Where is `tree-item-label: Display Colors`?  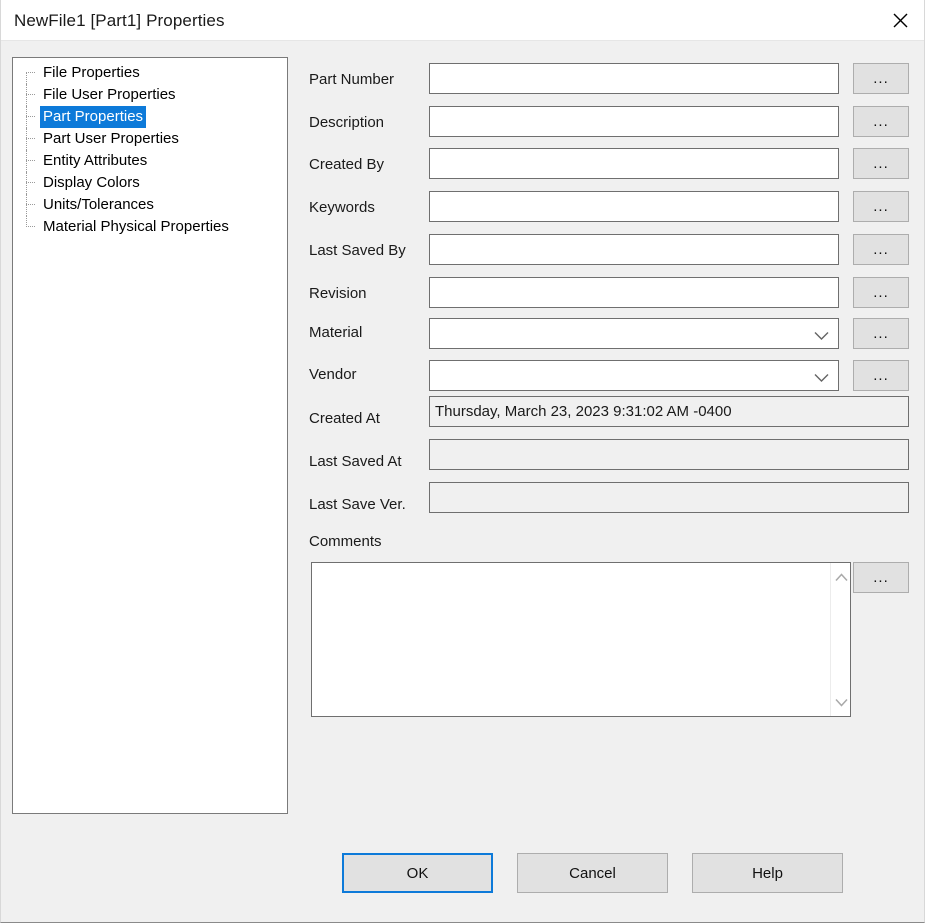
tree-item-label: Display Colors is located at coordinates (91, 182).